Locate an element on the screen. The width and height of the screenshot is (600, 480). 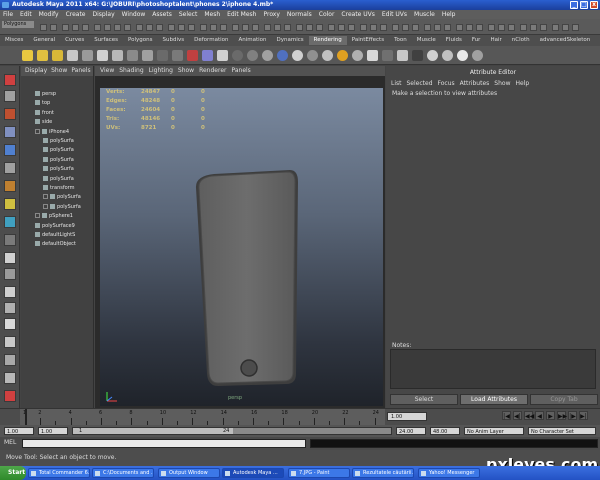
playback-button-icon: ▶▶ is located at coordinates (562, 415).